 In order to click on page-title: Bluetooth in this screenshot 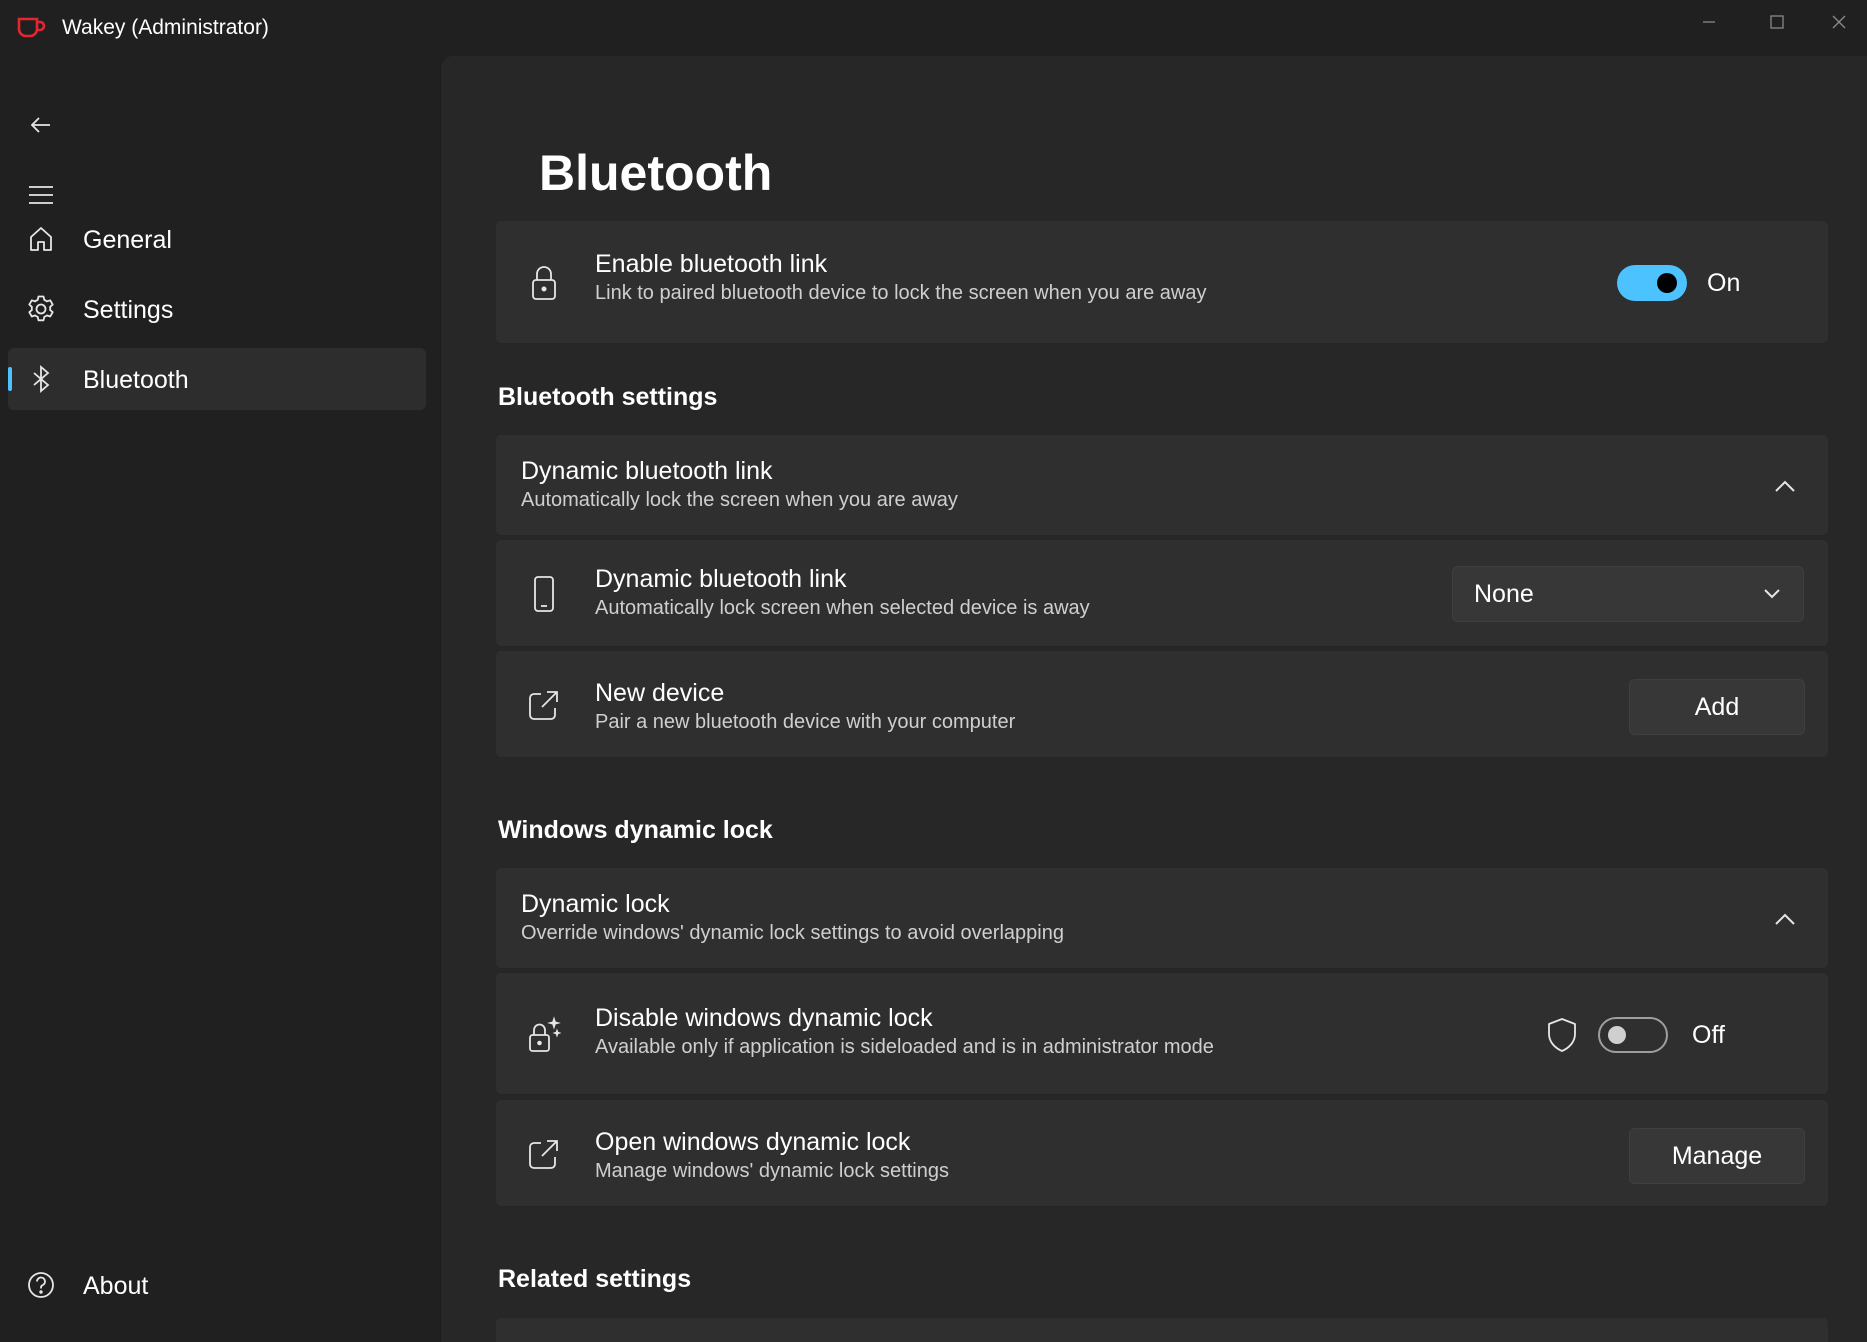, I will do `click(656, 173)`.